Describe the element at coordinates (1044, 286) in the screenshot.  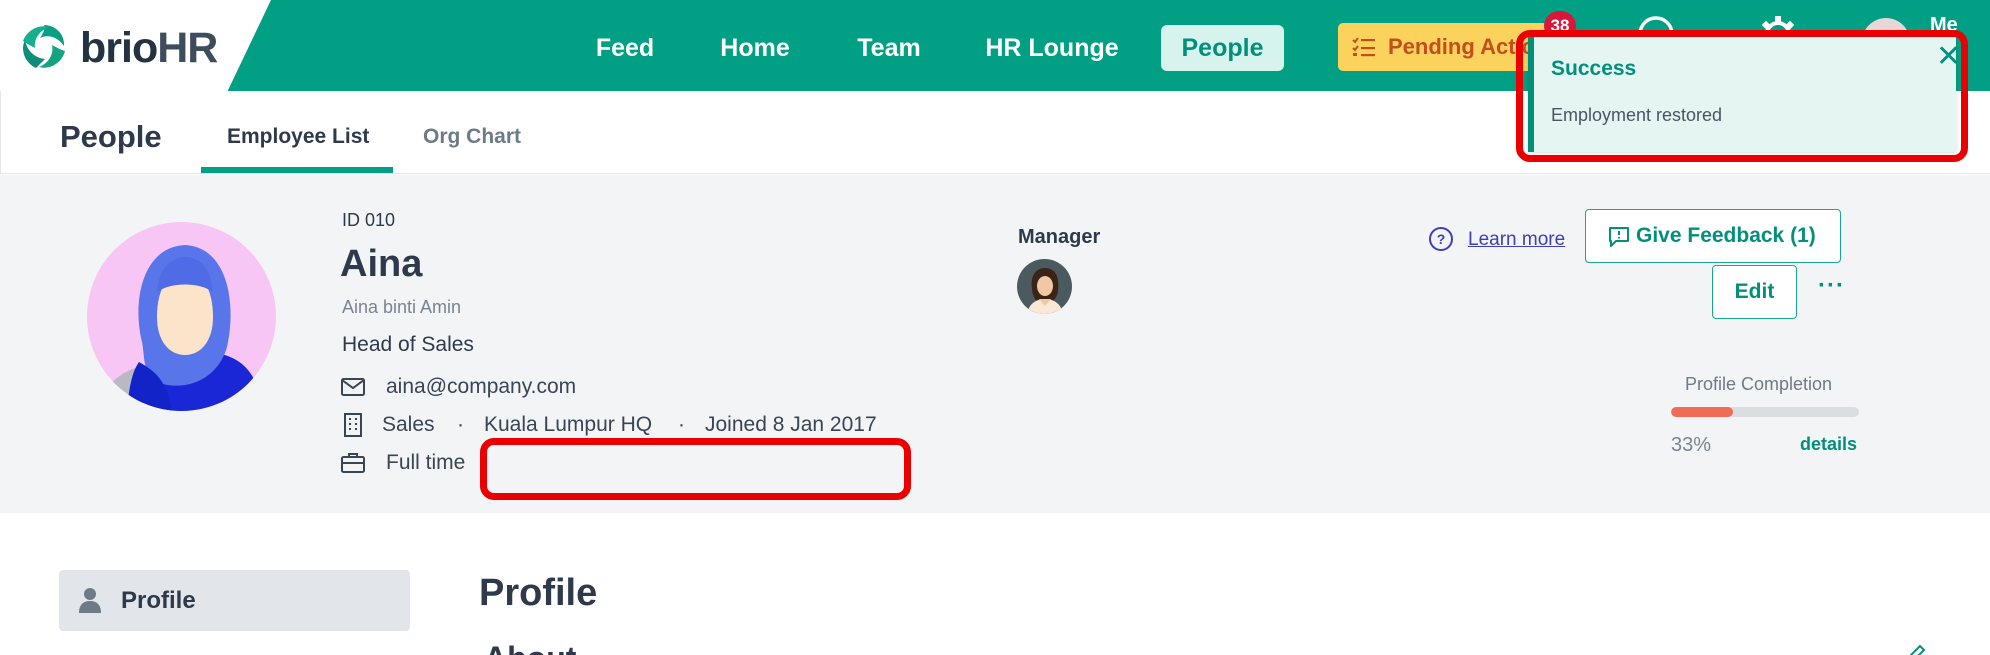
I see `manager-avatar` at that location.